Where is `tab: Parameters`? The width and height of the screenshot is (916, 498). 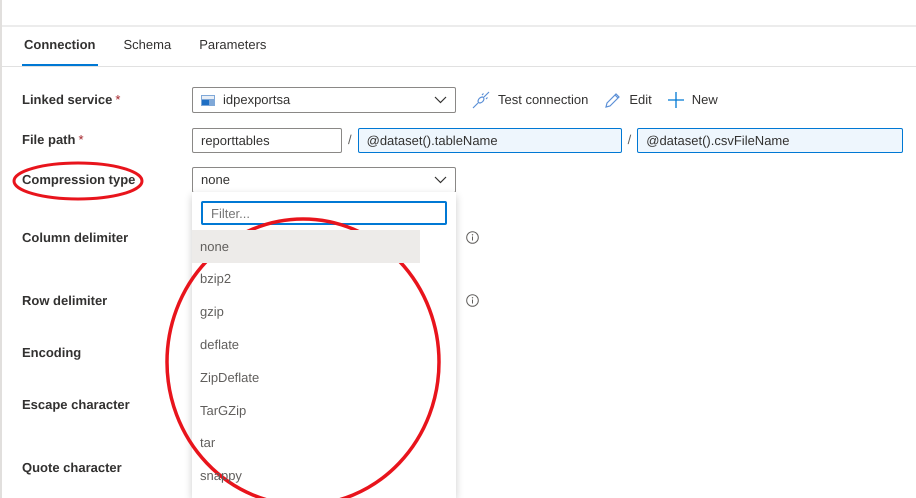
tab: Parameters is located at coordinates (232, 46).